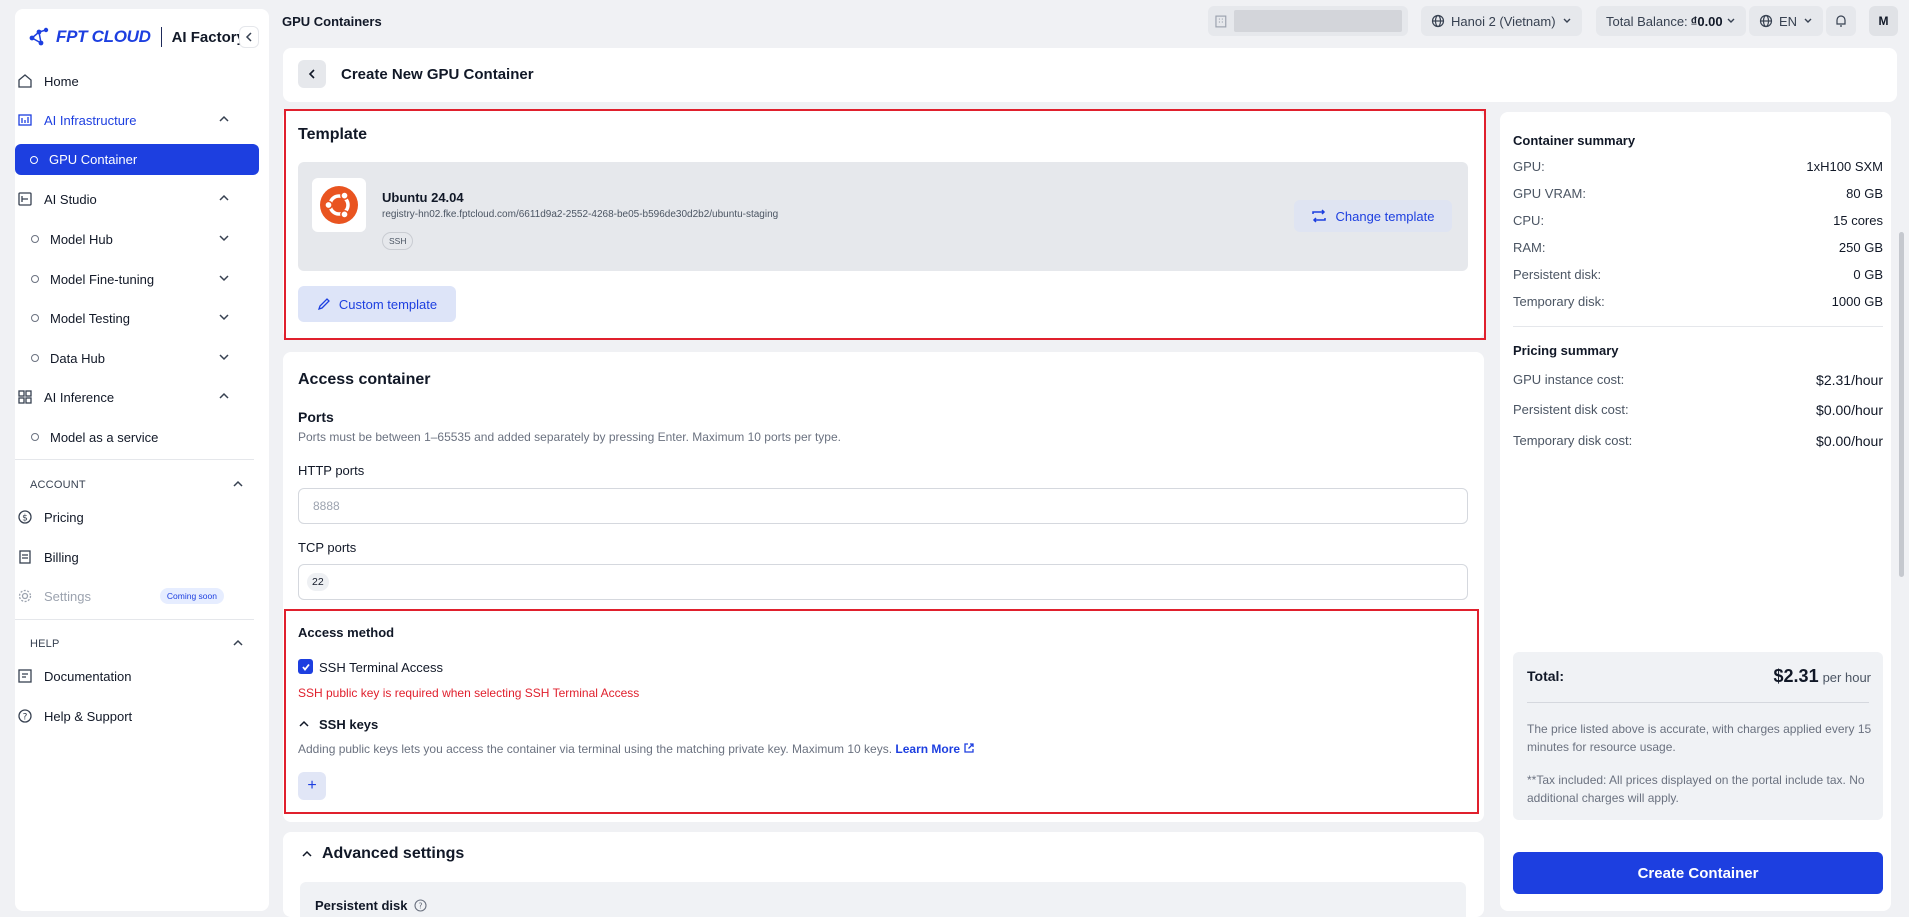 The height and width of the screenshot is (917, 1909). What do you see at coordinates (25, 676) in the screenshot?
I see `document-icon` at bounding box center [25, 676].